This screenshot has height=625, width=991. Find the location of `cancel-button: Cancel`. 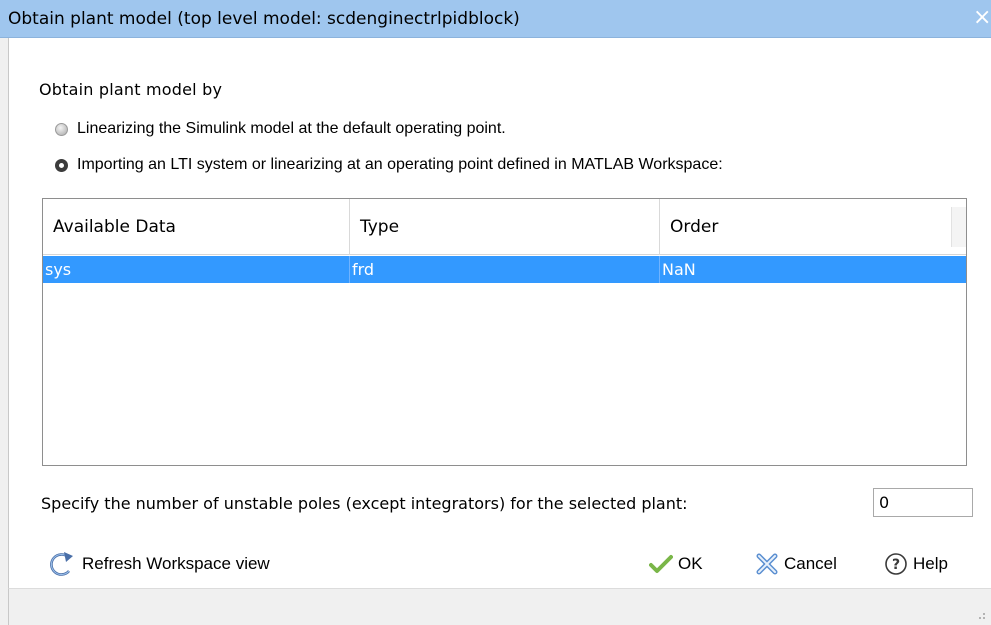

cancel-button: Cancel is located at coordinates (796, 564).